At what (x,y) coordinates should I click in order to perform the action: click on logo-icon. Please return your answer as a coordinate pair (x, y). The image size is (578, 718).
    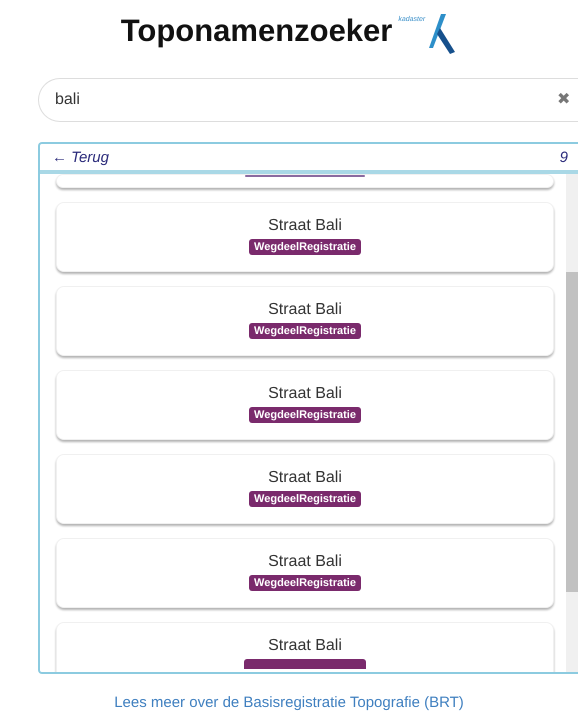
    Looking at the image, I should click on (442, 34).